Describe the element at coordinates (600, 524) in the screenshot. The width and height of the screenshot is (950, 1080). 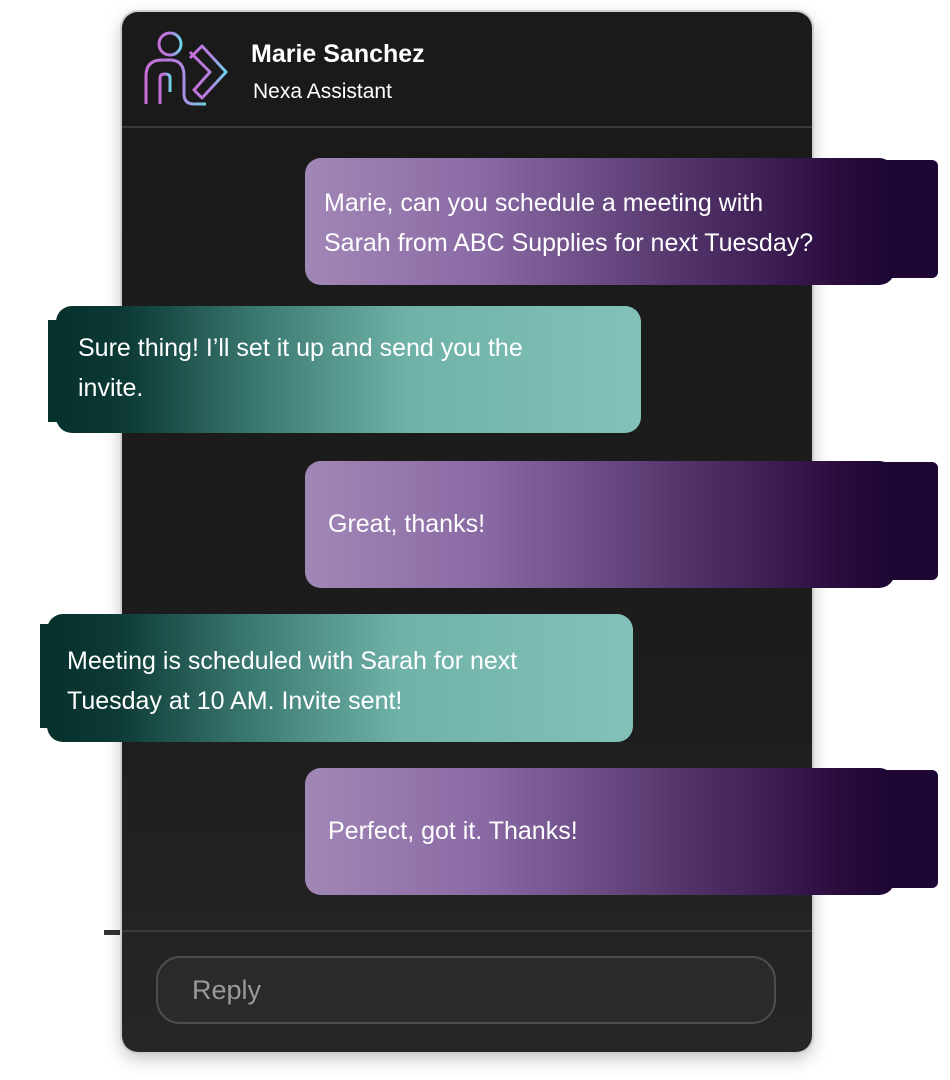
I see `message-bubble-outgoing: Great, thanks!` at that location.